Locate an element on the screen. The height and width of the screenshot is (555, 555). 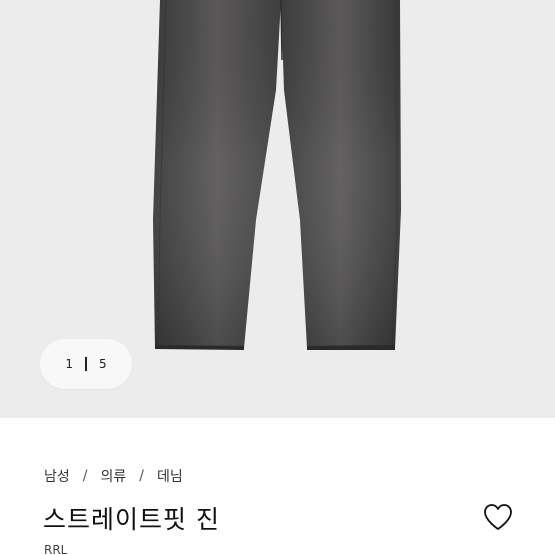
image-pagination: 1 5 is located at coordinates (86, 364).